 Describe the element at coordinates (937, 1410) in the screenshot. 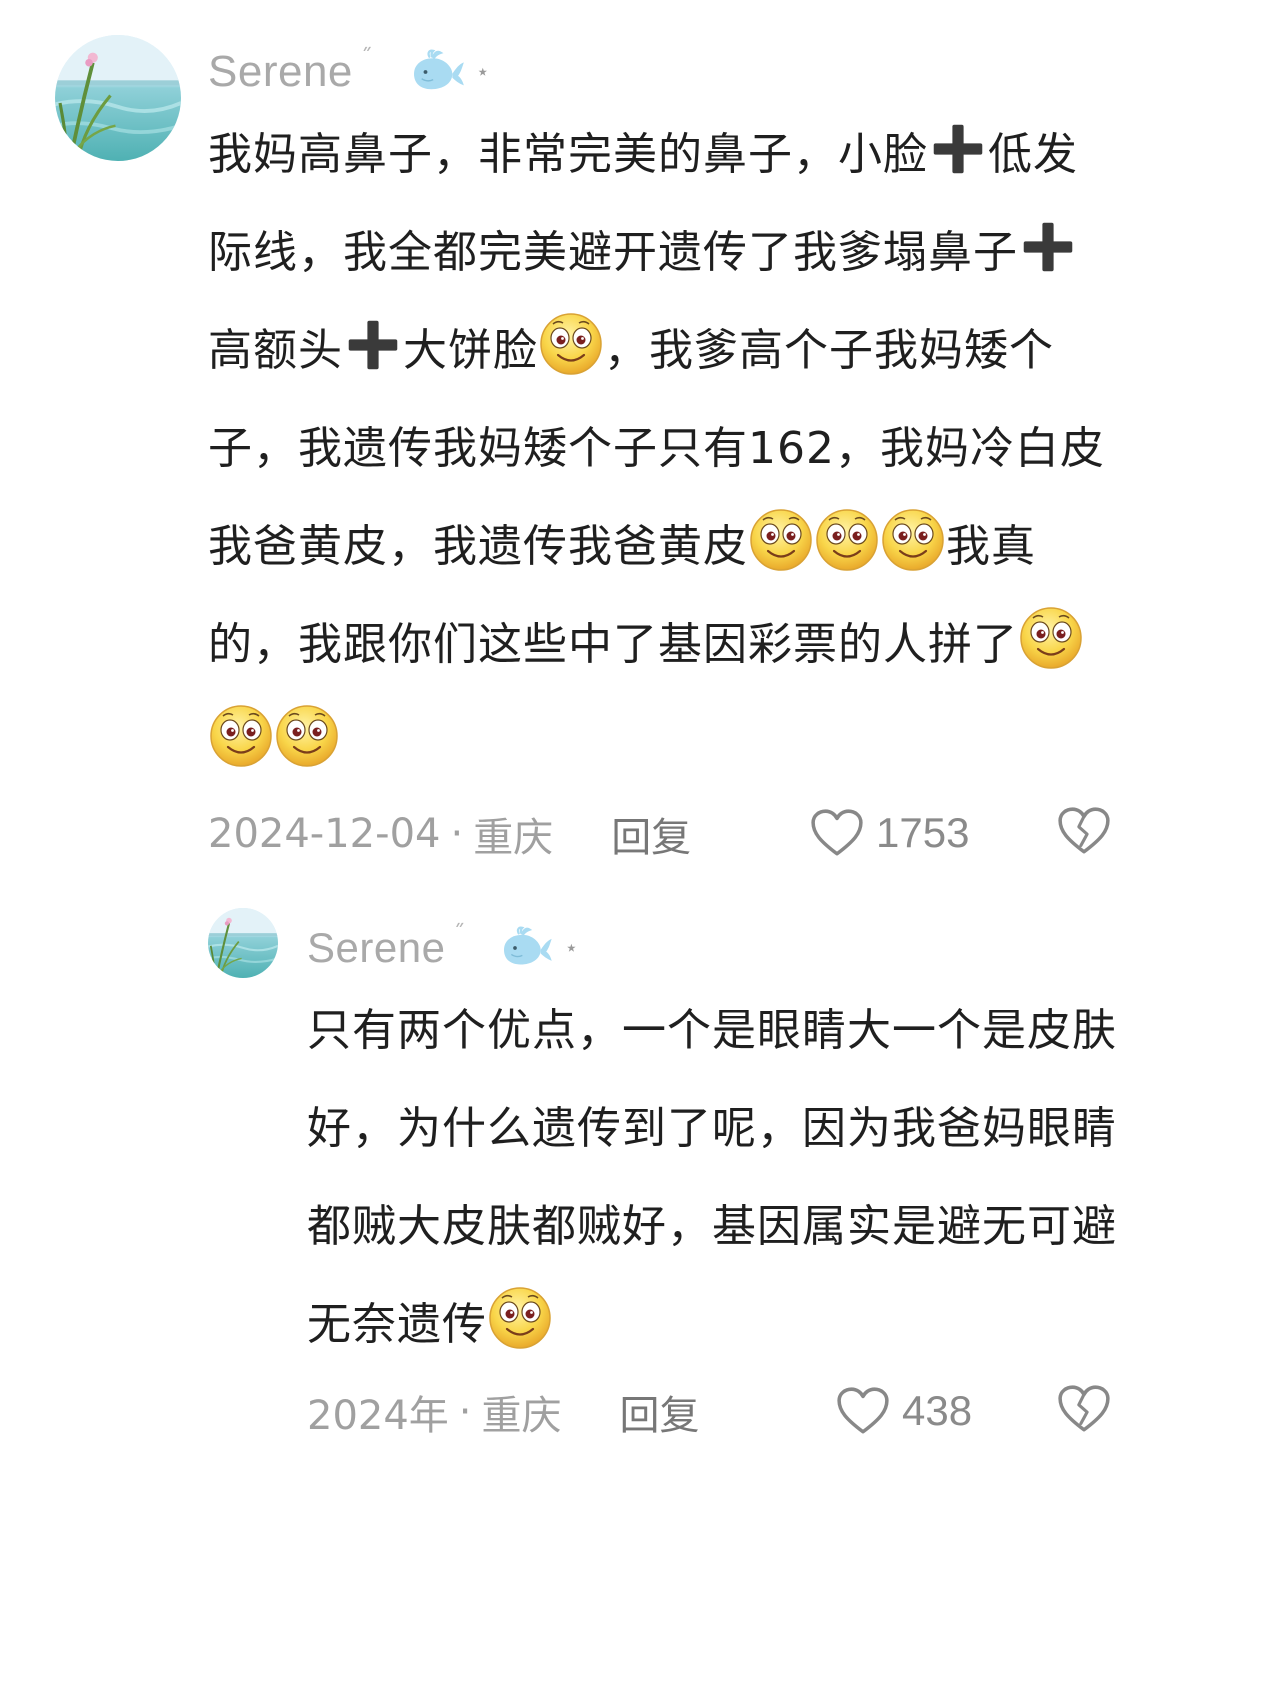

I see `like-count: 438` at that location.